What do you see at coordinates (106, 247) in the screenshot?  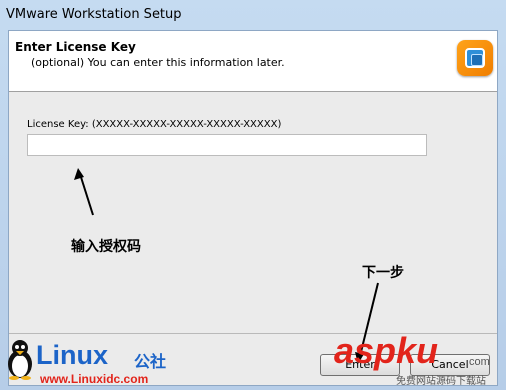 I see `input-license-annotation: 输入授权码` at bounding box center [106, 247].